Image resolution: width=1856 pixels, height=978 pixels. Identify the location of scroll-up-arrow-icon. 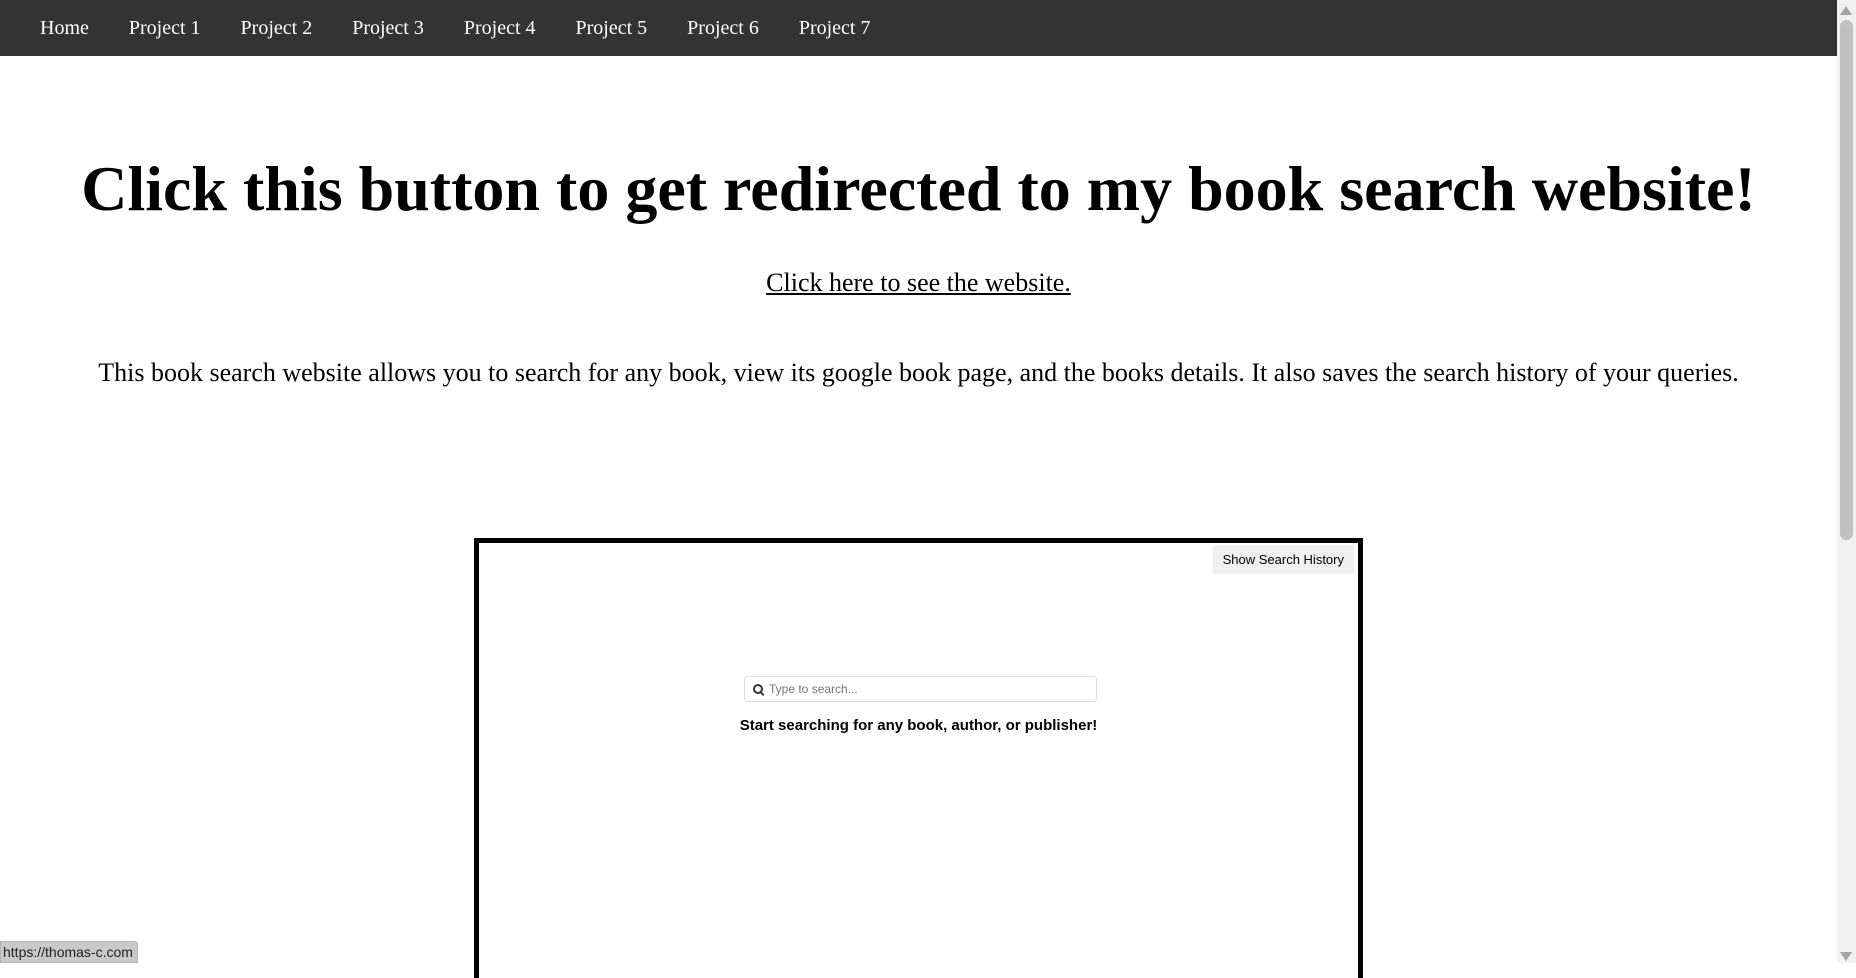
(1846, 10).